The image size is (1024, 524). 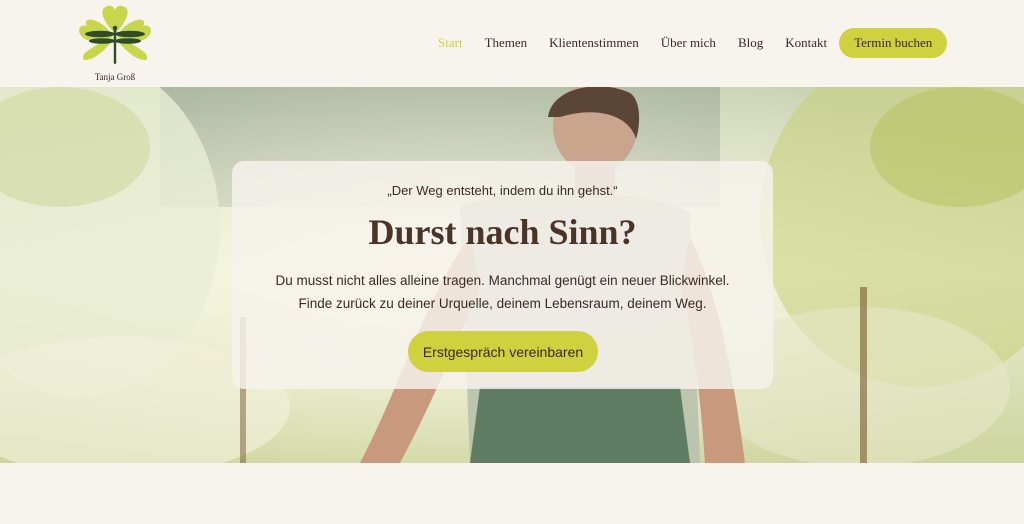 I want to click on logo-name: Tanja Groß, so click(x=115, y=77).